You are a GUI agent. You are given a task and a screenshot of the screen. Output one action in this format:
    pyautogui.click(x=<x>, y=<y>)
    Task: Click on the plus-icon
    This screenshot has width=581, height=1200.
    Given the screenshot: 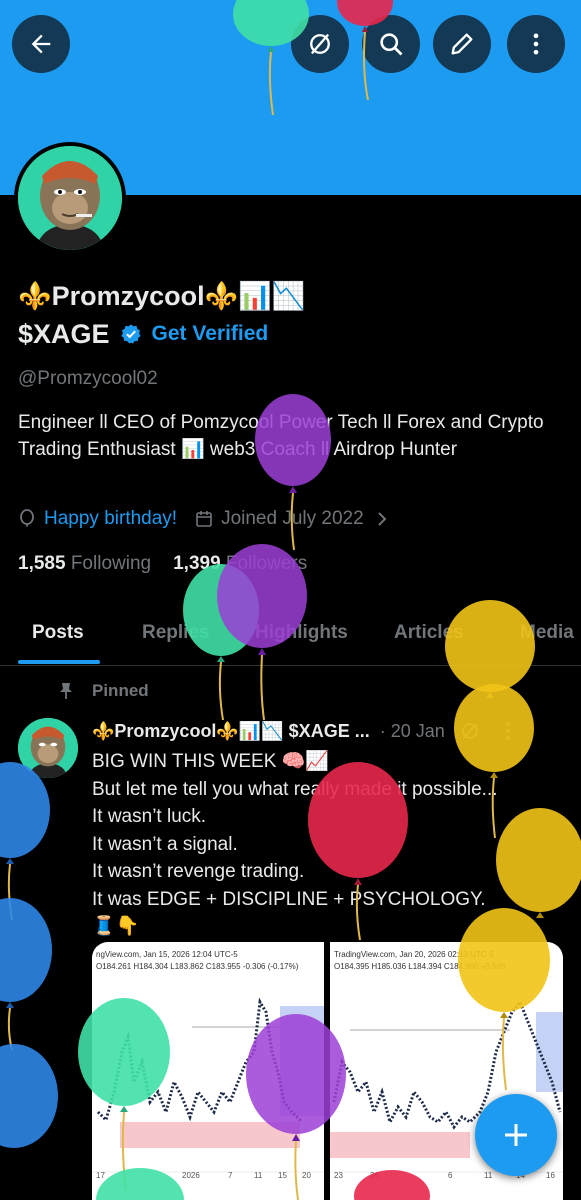 What is the action you would take?
    pyautogui.click(x=516, y=1135)
    